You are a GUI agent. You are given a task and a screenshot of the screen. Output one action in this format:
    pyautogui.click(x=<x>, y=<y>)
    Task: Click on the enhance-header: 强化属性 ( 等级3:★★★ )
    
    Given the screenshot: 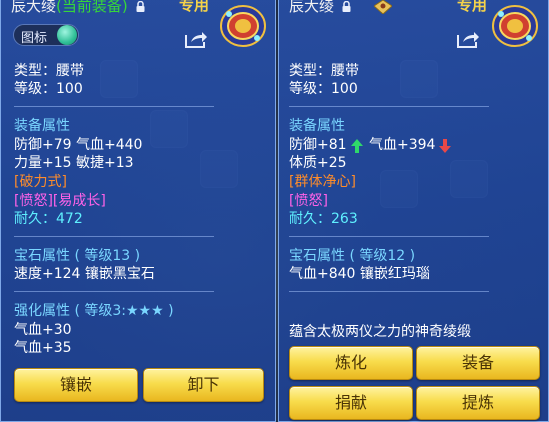 What is the action you would take?
    pyautogui.click(x=94, y=311)
    